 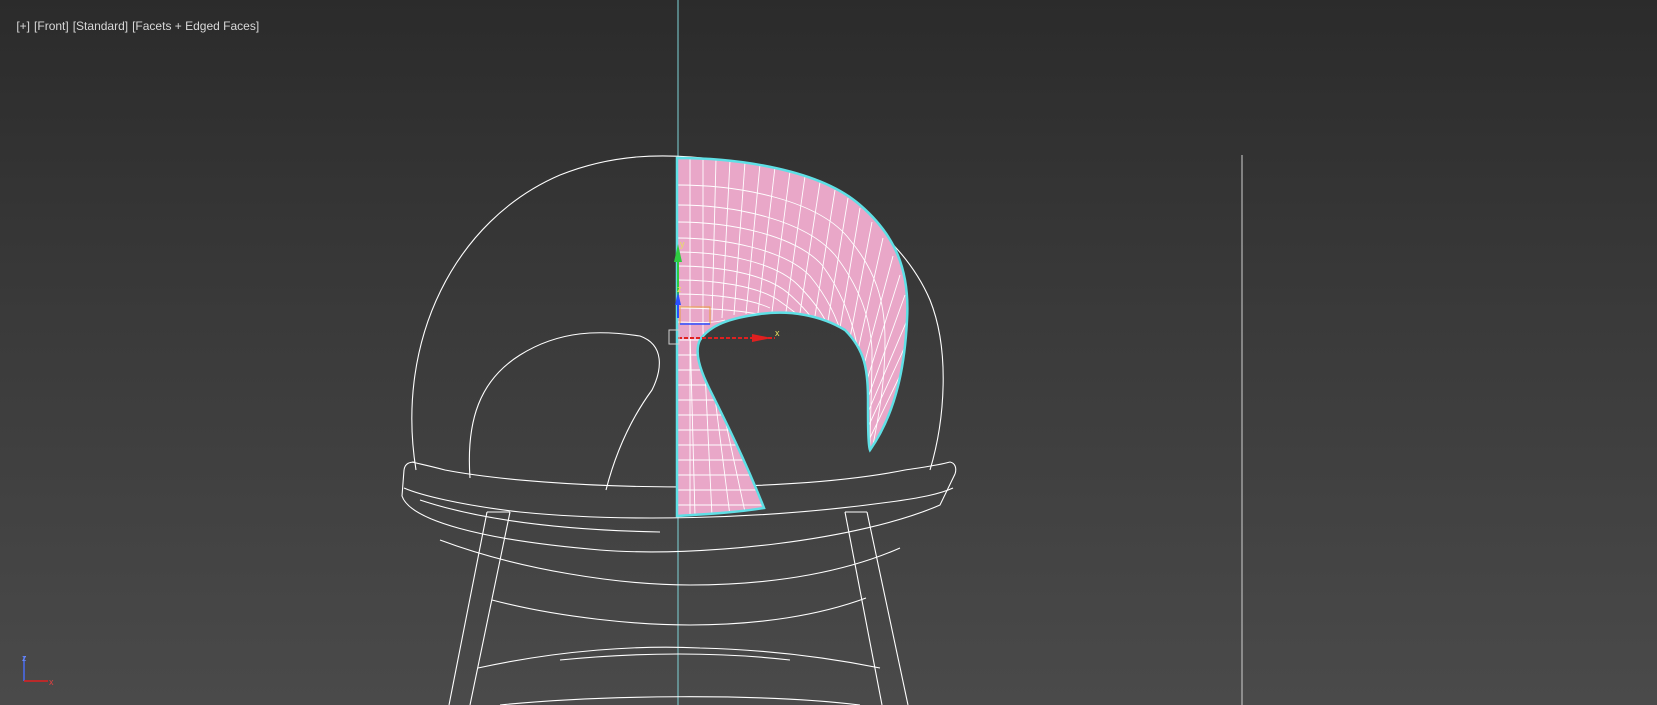 I want to click on gizmo-y-label: y, so click(x=682, y=244).